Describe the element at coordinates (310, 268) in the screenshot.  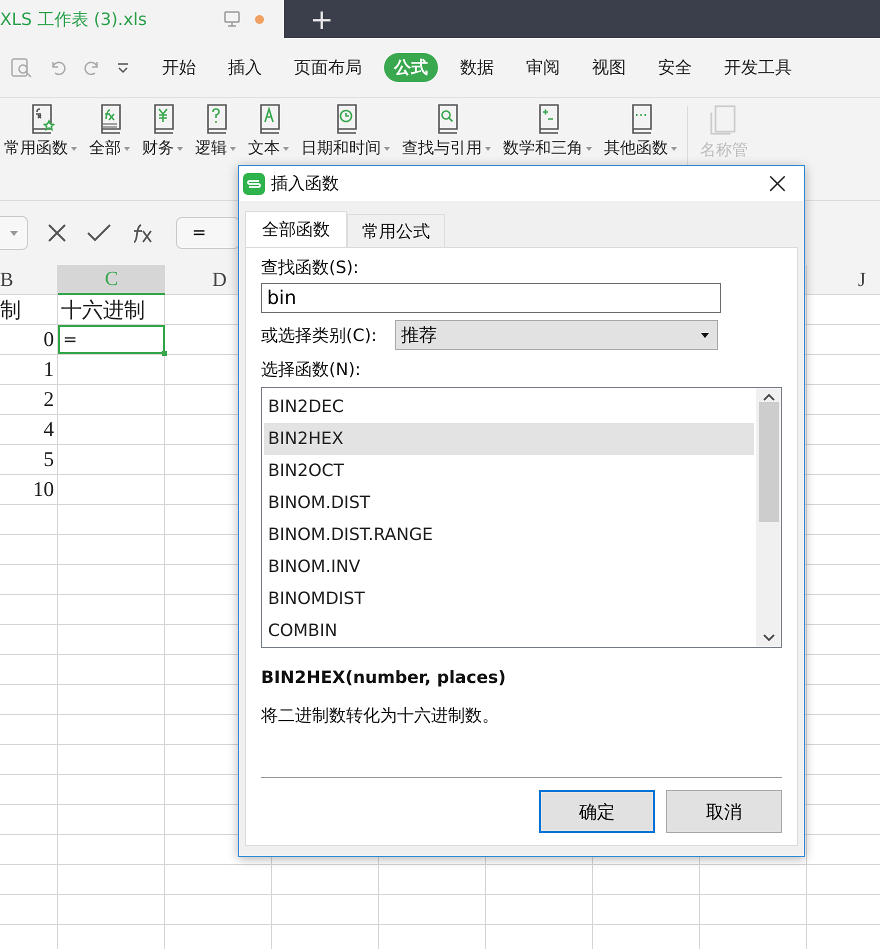
I see `search-label: 查找函数(S):` at that location.